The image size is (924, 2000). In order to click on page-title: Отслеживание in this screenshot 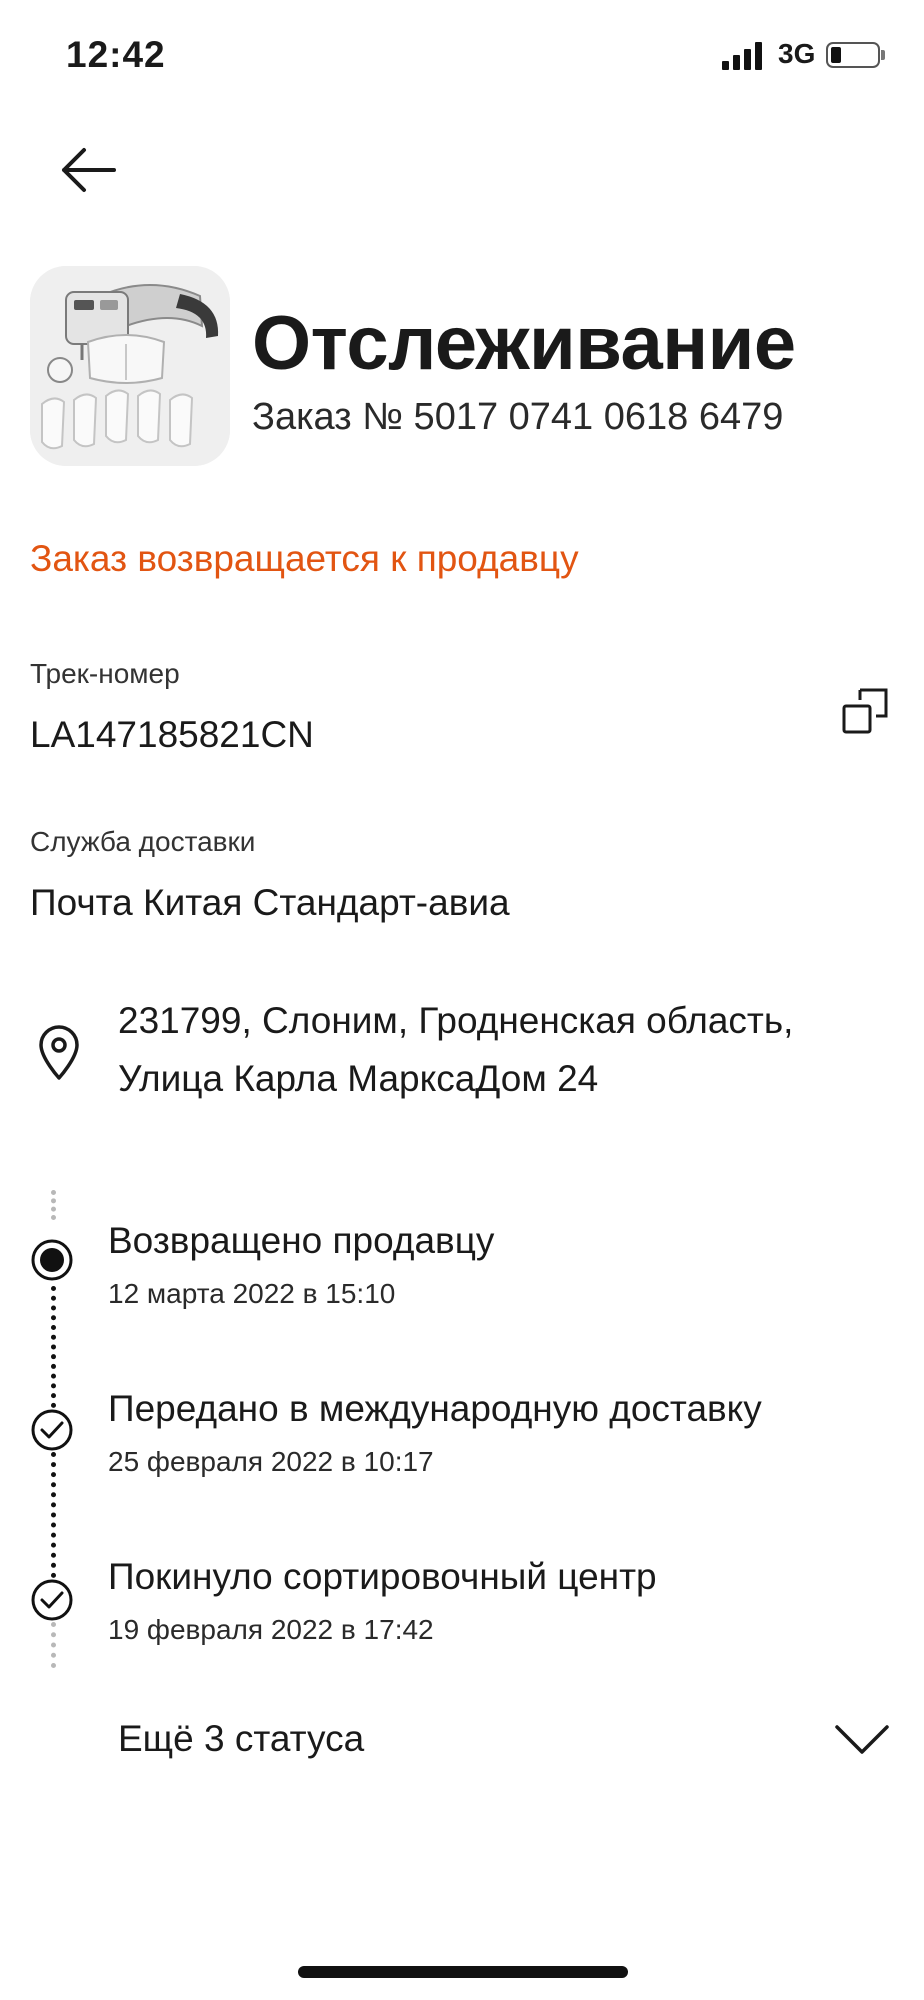, I will do `click(524, 343)`.